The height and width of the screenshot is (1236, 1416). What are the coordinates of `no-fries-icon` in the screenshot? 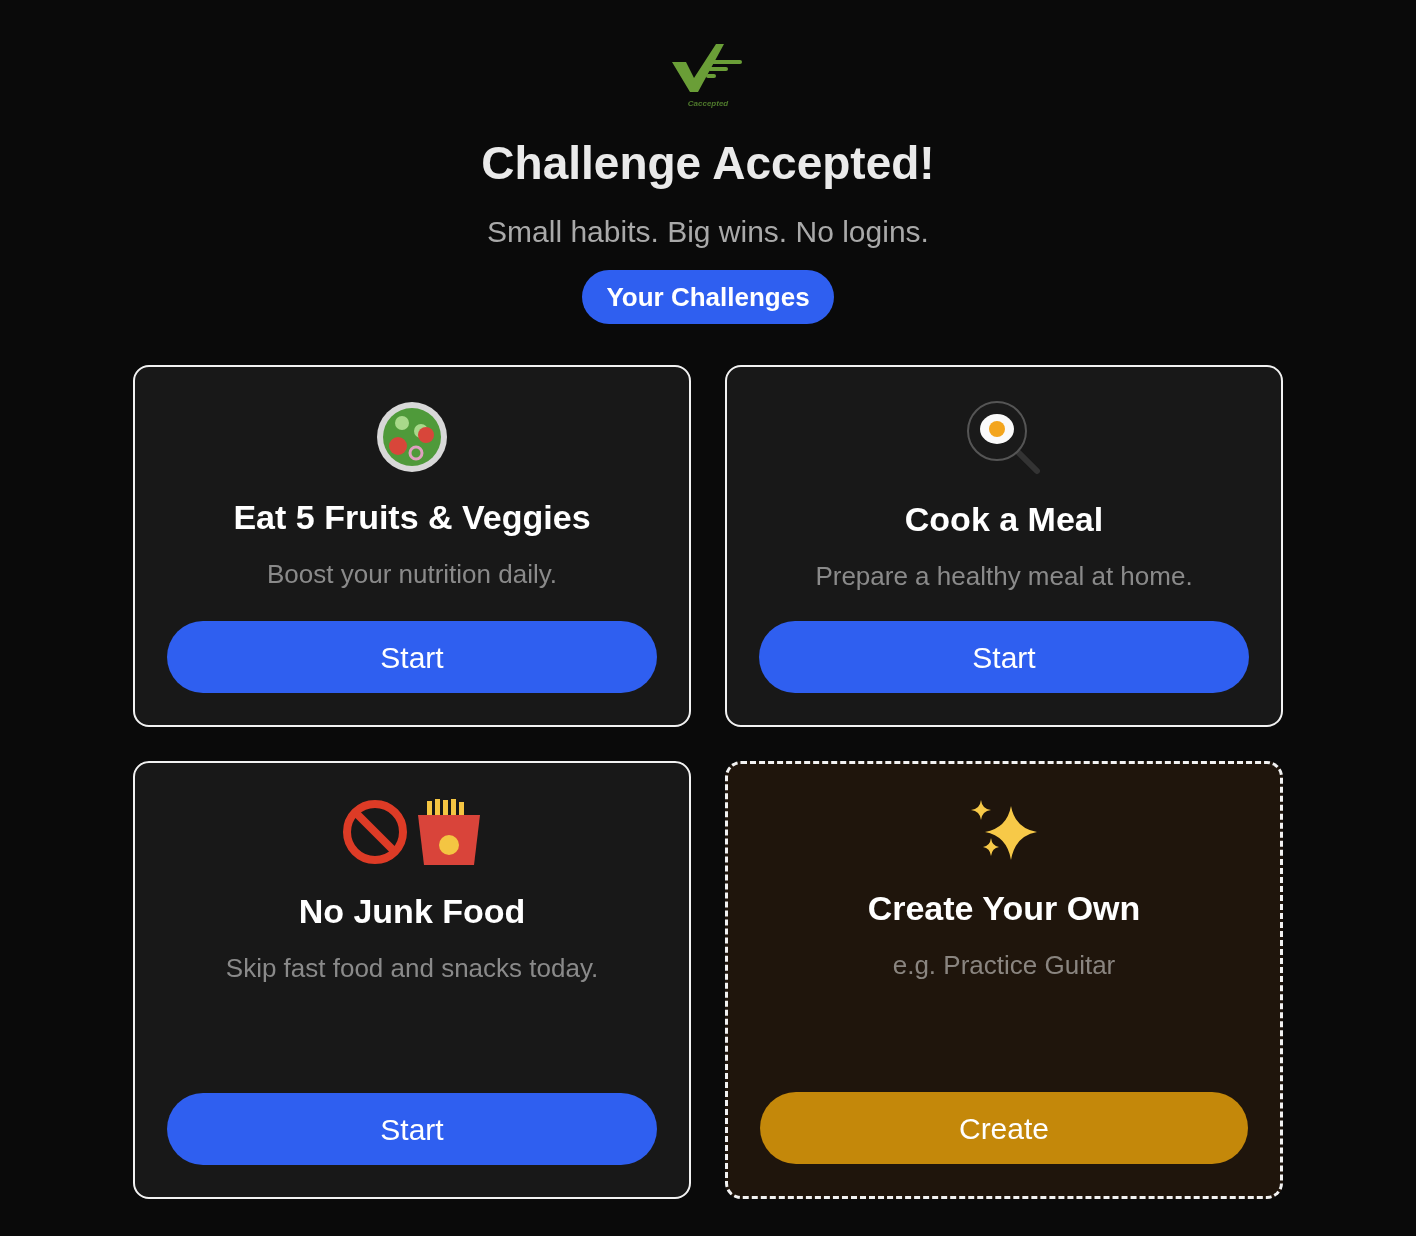 It's located at (412, 832).